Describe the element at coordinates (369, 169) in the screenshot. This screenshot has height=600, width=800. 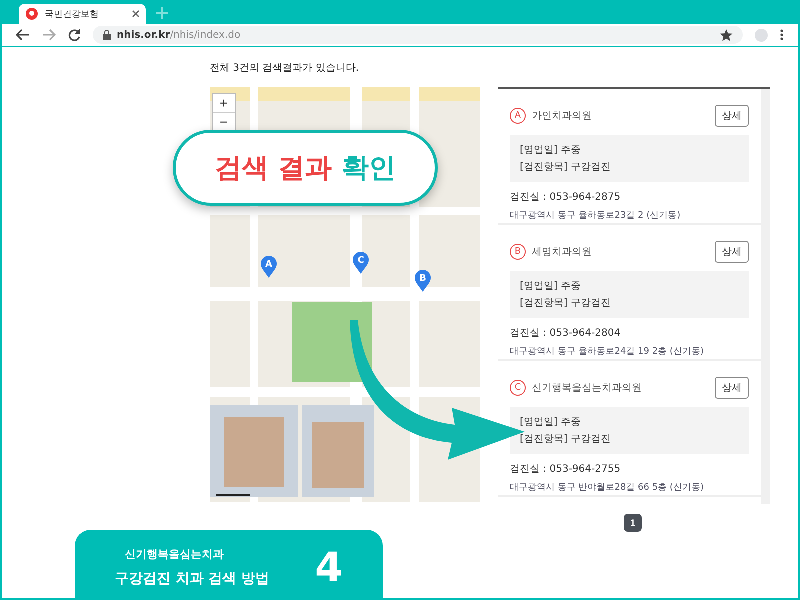
I see `callout-text: 확인` at that location.